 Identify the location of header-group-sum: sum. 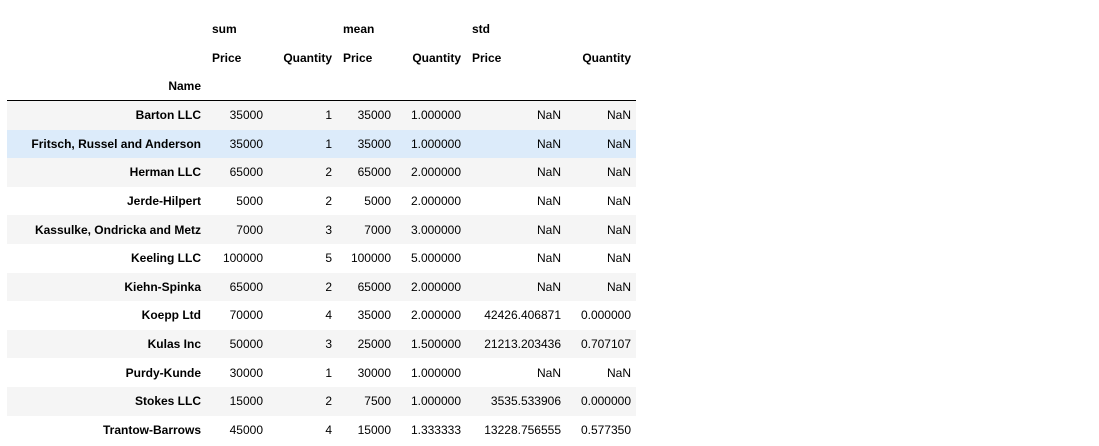
(224, 28).